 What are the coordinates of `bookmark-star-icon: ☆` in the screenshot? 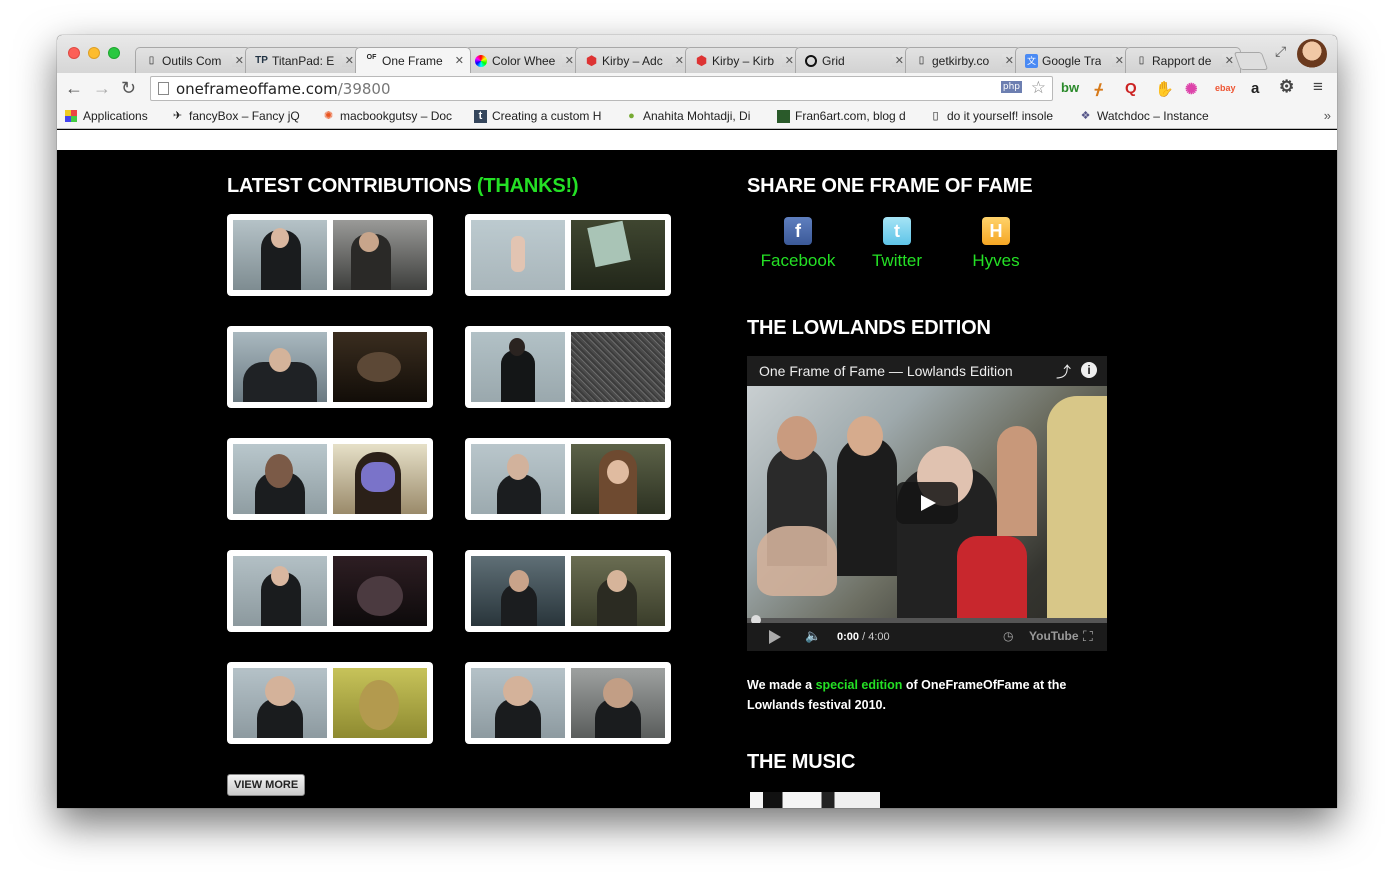 It's located at (1038, 88).